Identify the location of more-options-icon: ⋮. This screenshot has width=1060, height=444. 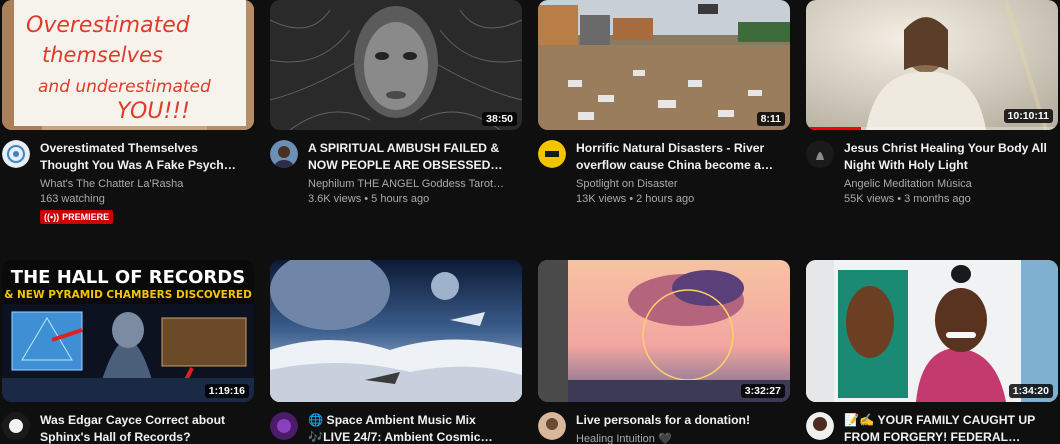
(1057, 420).